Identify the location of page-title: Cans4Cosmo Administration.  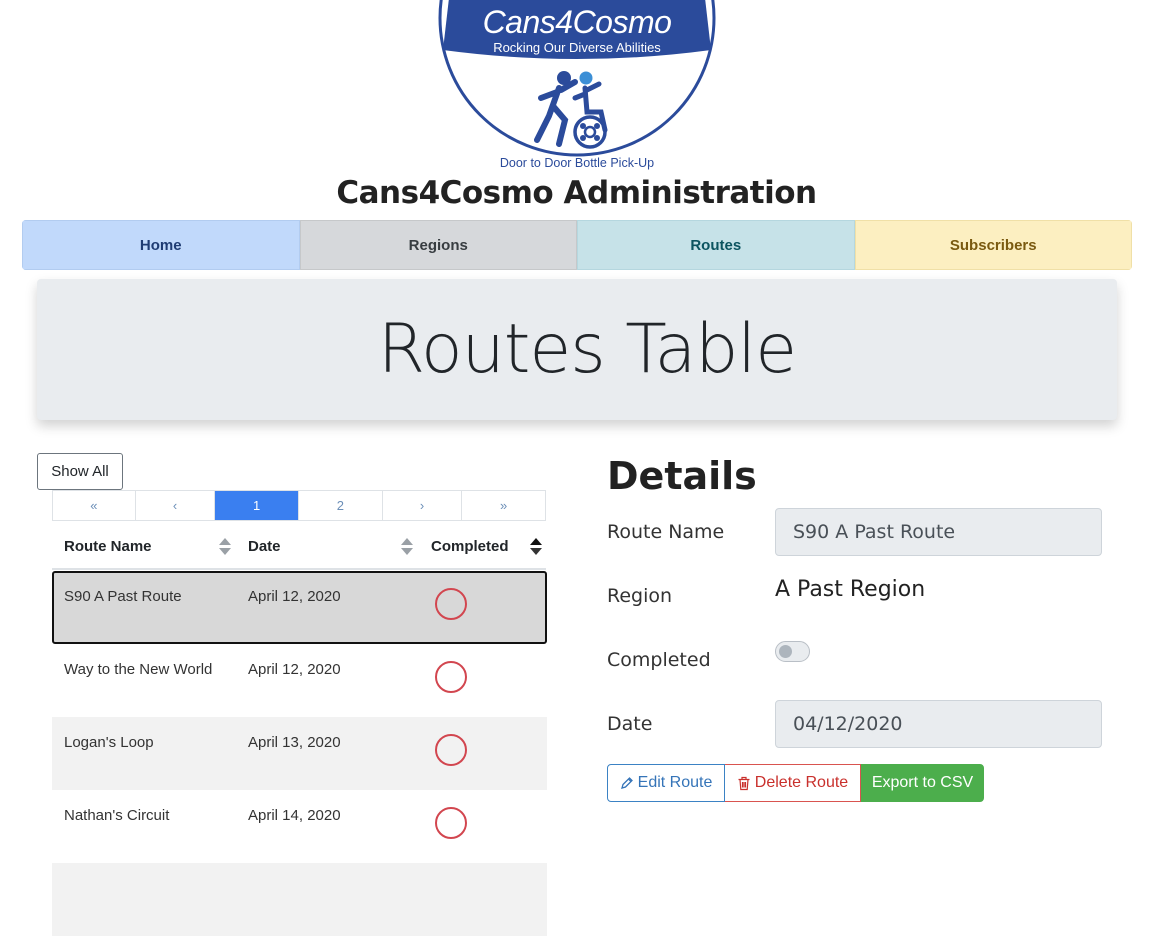
(576, 193).